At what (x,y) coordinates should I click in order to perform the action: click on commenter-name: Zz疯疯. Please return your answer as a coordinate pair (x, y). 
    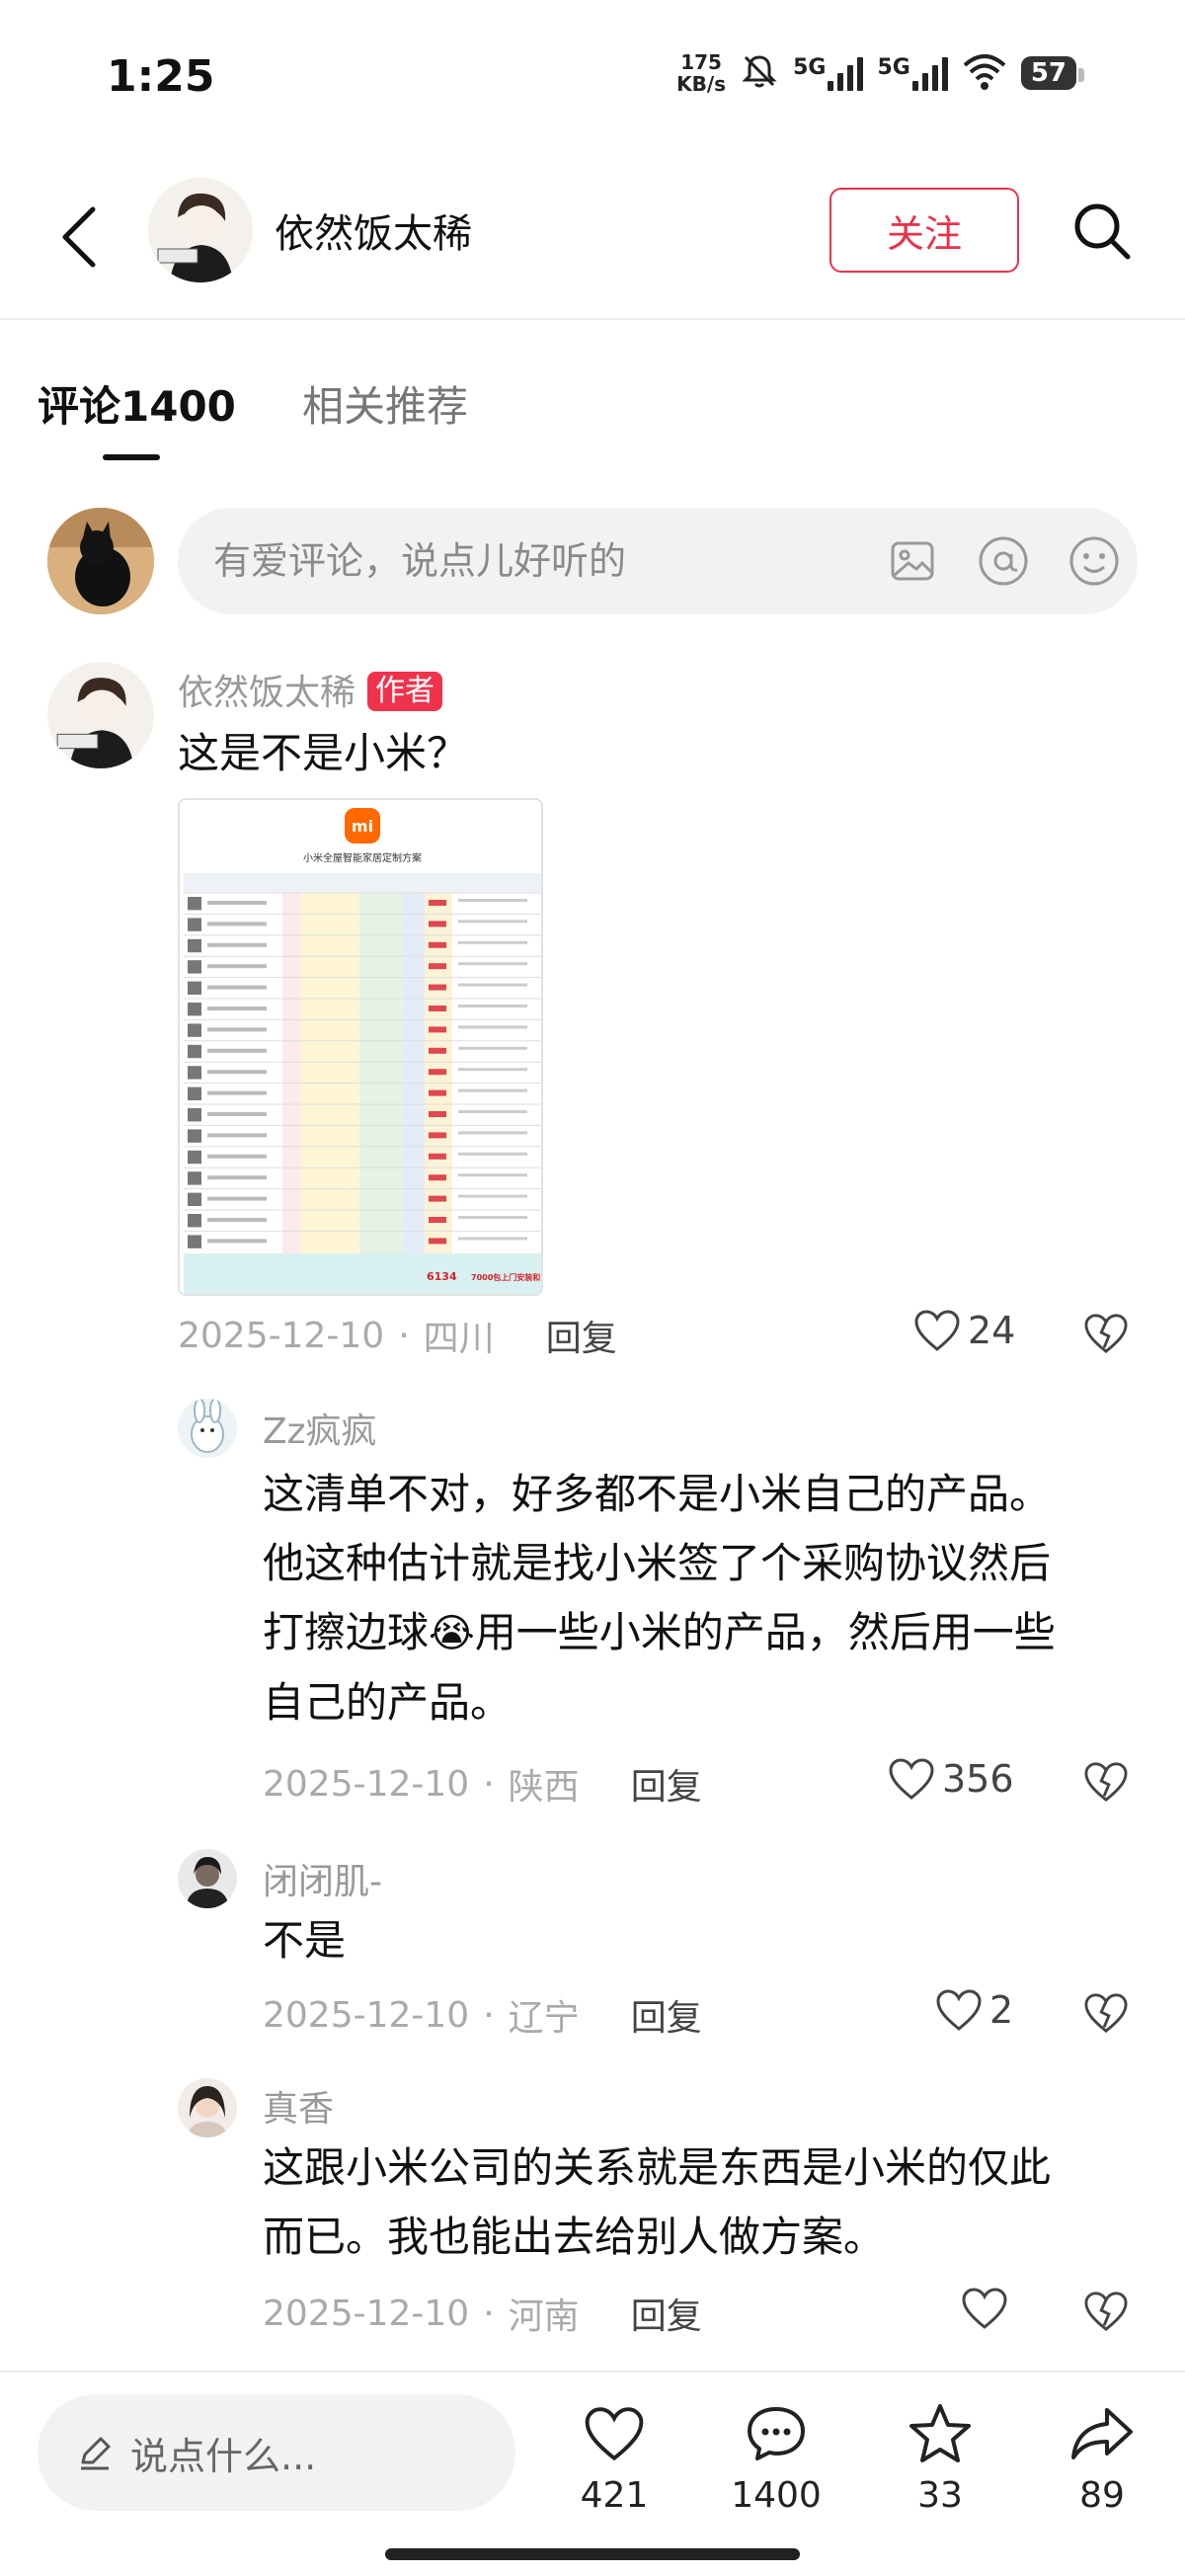
    Looking at the image, I should click on (320, 1428).